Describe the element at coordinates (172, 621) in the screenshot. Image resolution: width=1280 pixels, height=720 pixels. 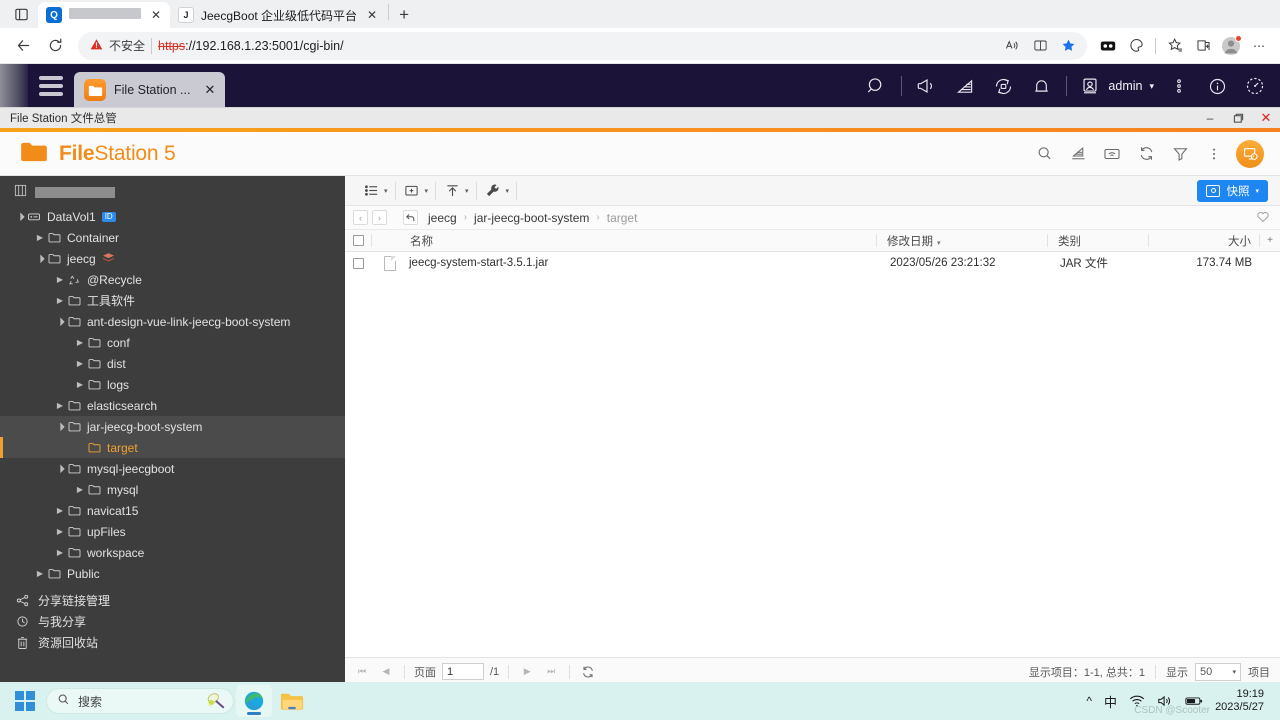
I see `sidebar-item-shared-with-me: 与我分享` at that location.